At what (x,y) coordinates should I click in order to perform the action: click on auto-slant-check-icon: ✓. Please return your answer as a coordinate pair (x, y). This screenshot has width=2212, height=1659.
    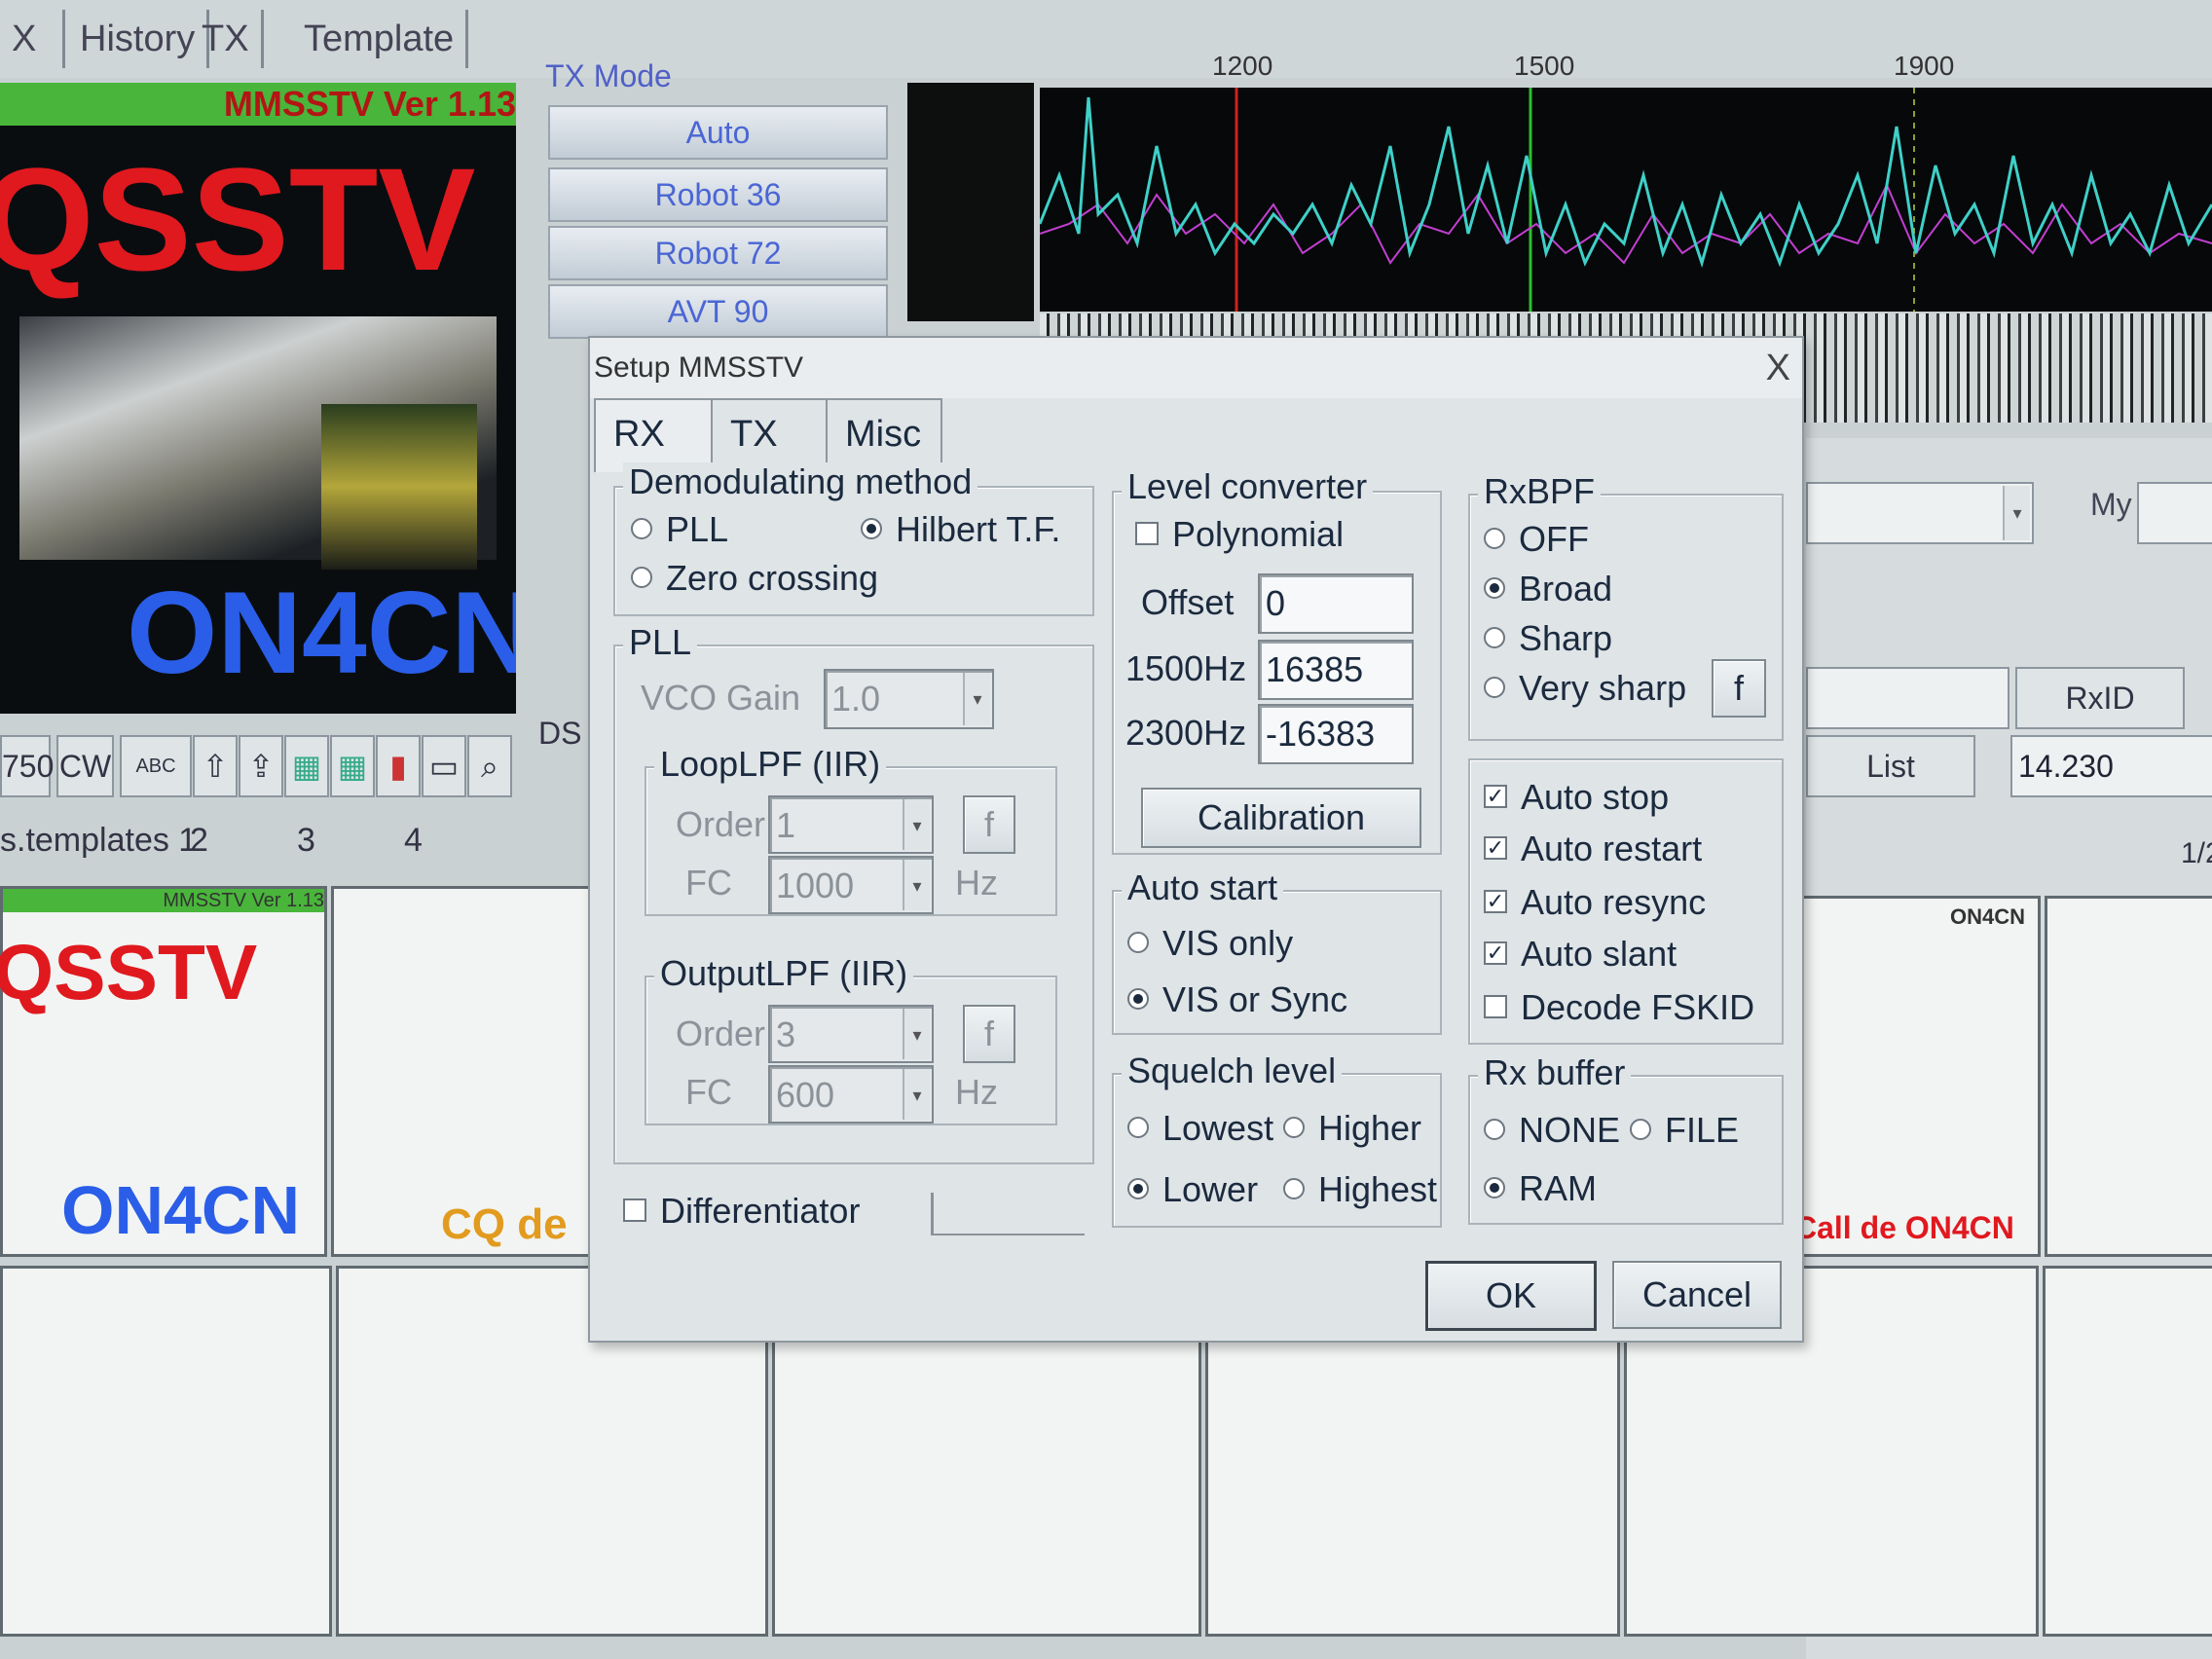
    Looking at the image, I should click on (1495, 953).